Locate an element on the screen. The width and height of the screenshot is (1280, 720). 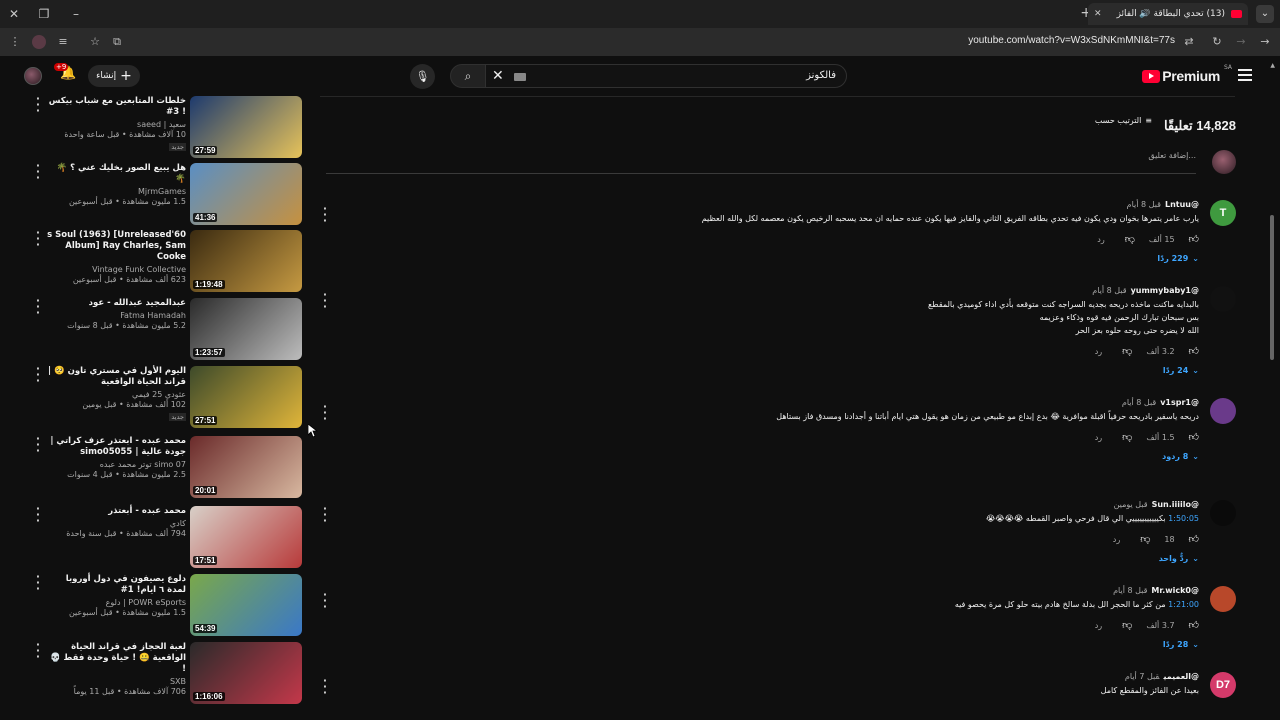
search-button: ⌕ is located at coordinates (468, 76).